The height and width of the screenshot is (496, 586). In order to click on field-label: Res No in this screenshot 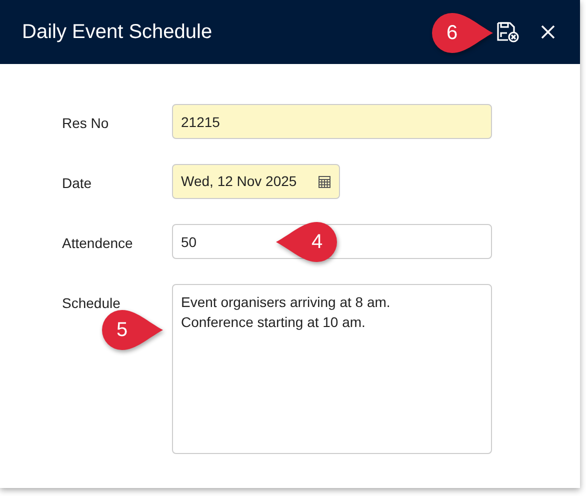, I will do `click(86, 123)`.